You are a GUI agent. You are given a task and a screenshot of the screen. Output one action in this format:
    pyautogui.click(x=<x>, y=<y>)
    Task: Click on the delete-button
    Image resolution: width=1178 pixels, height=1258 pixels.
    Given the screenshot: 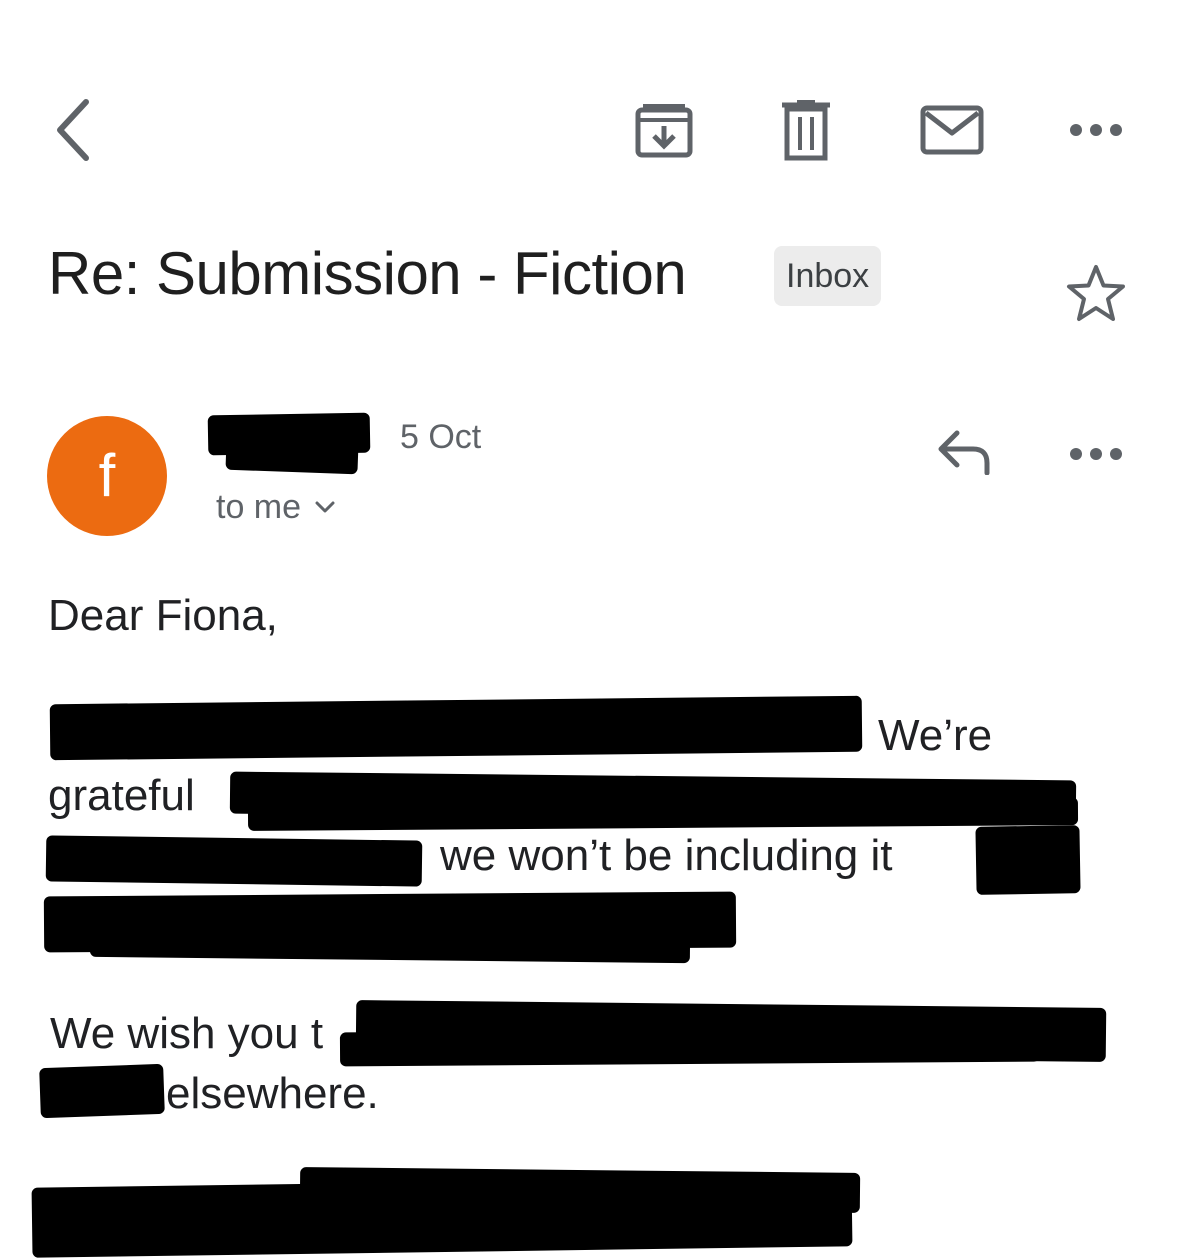 What is the action you would take?
    pyautogui.click(x=806, y=130)
    